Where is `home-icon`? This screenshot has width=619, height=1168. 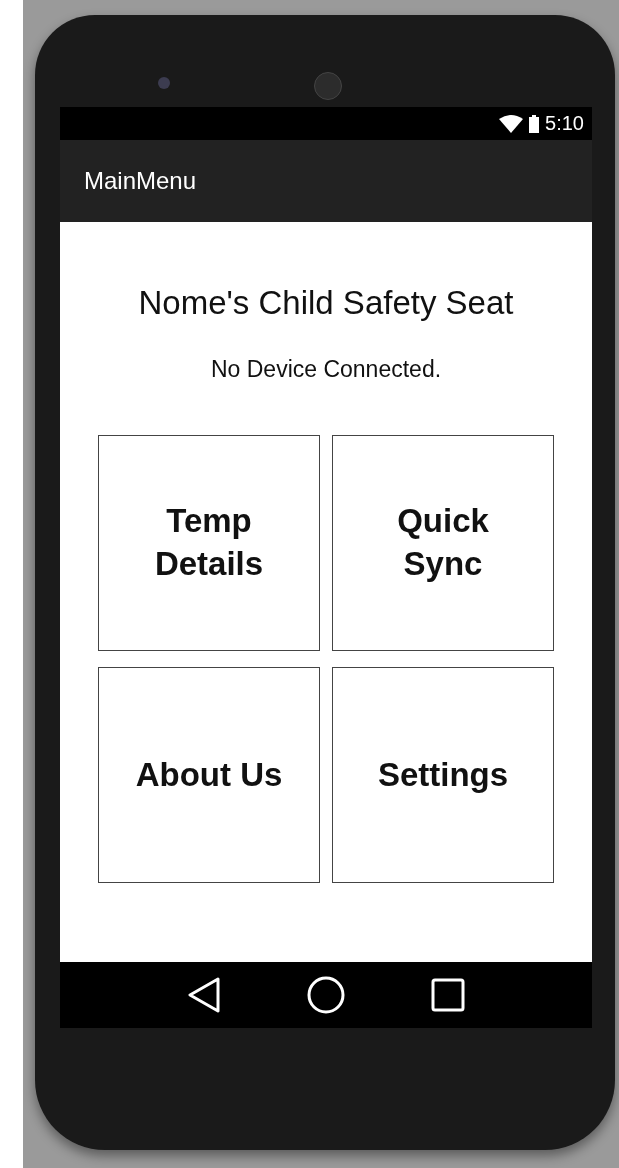
home-icon is located at coordinates (326, 995).